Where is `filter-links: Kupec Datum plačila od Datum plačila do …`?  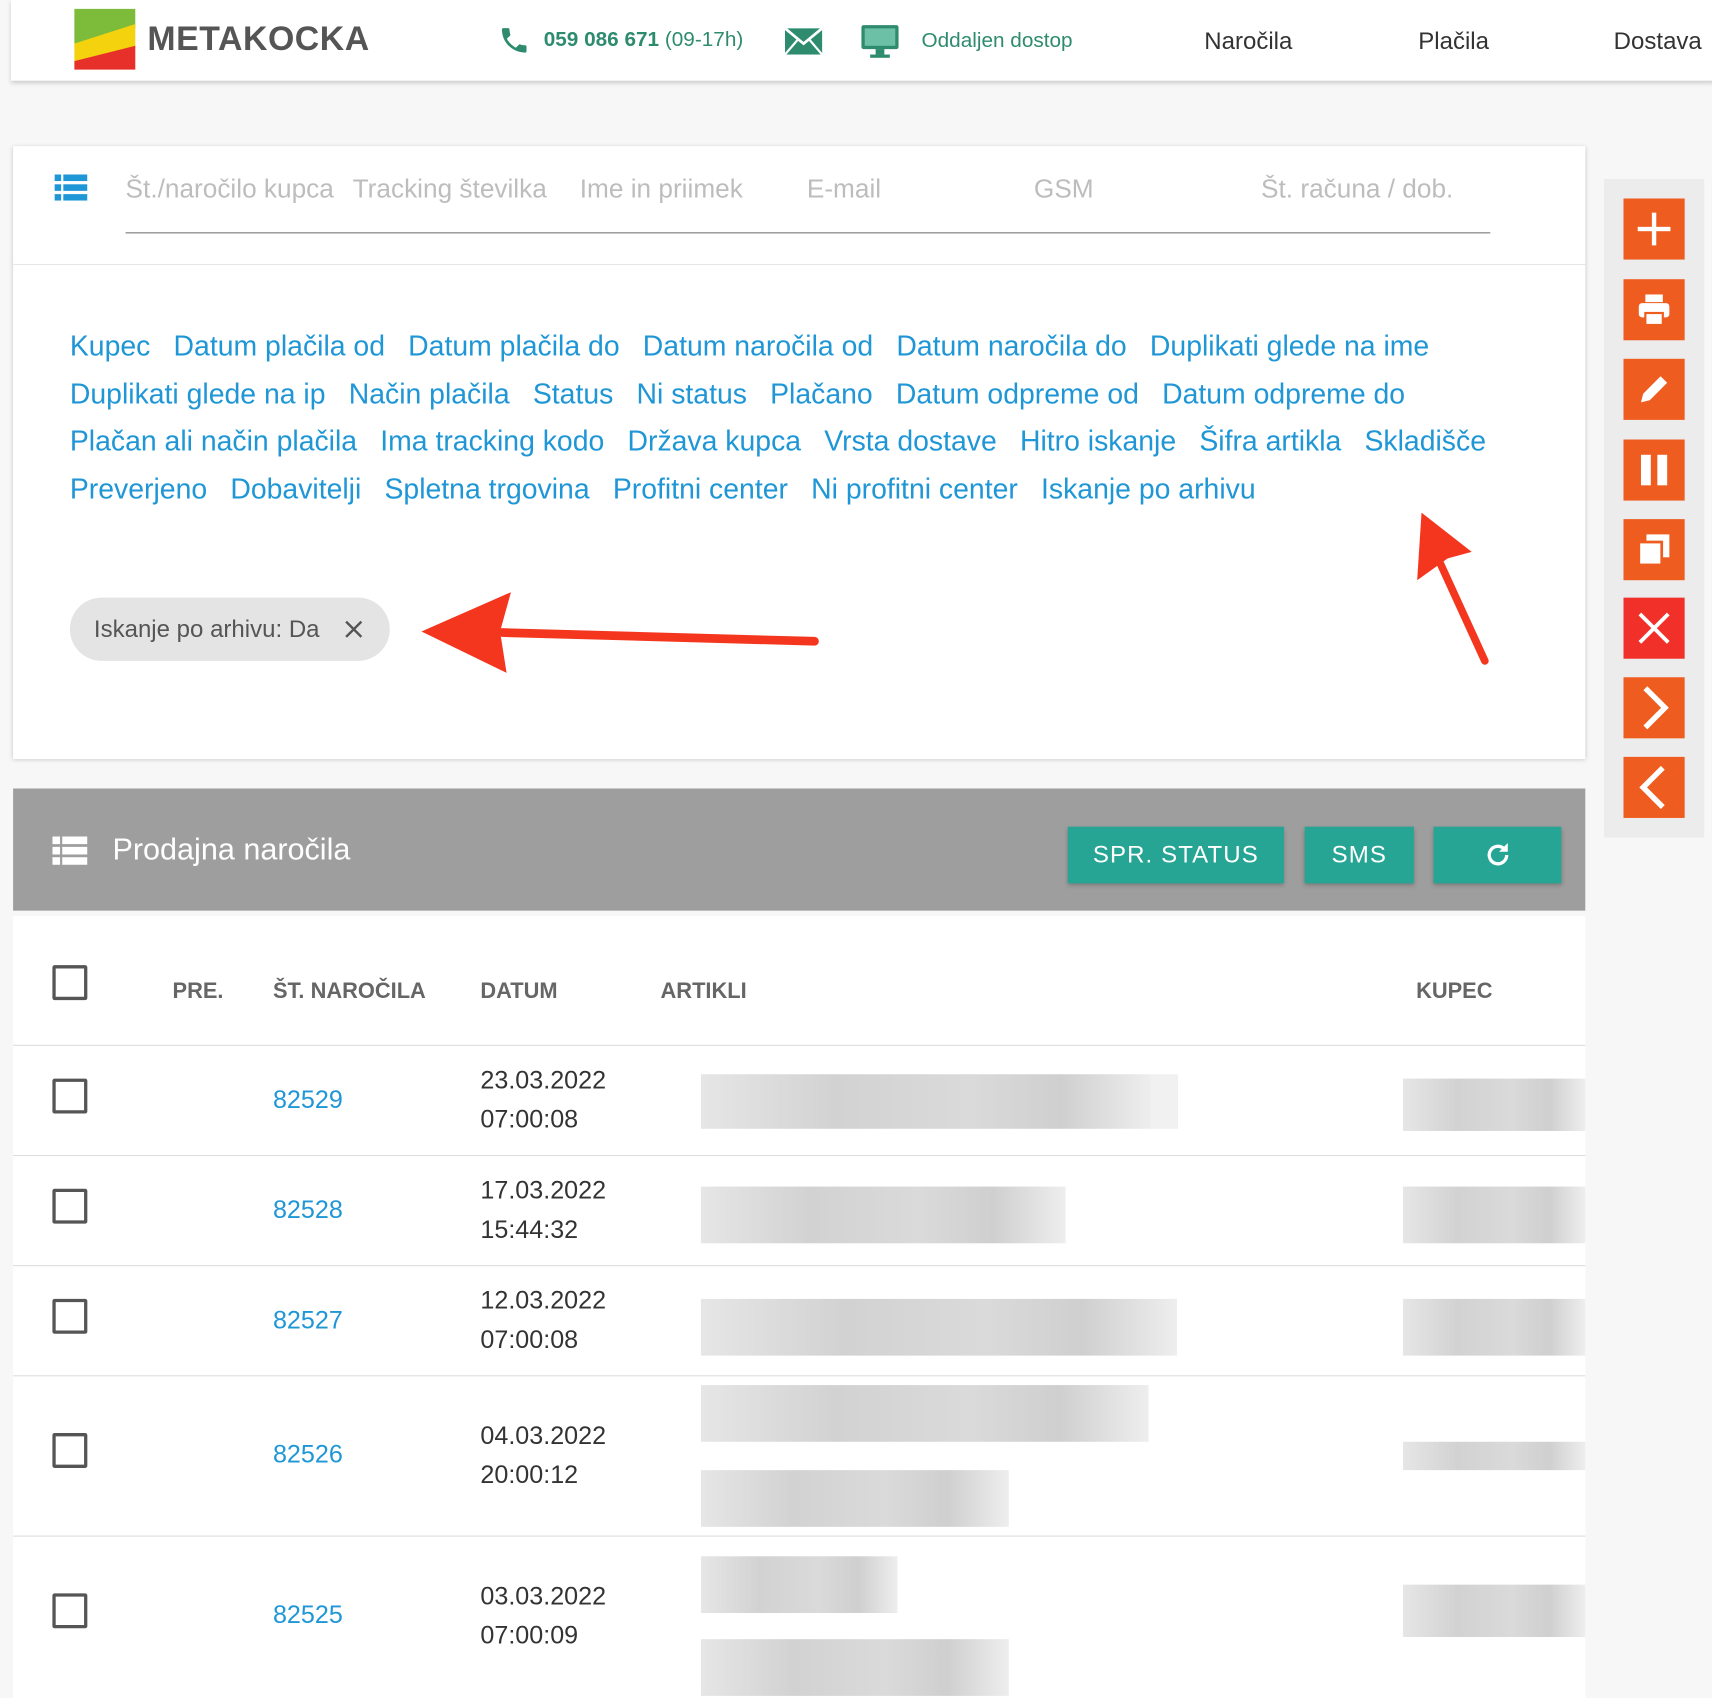 filter-links: Kupec Datum plačila od Datum plačila do … is located at coordinates (790, 418).